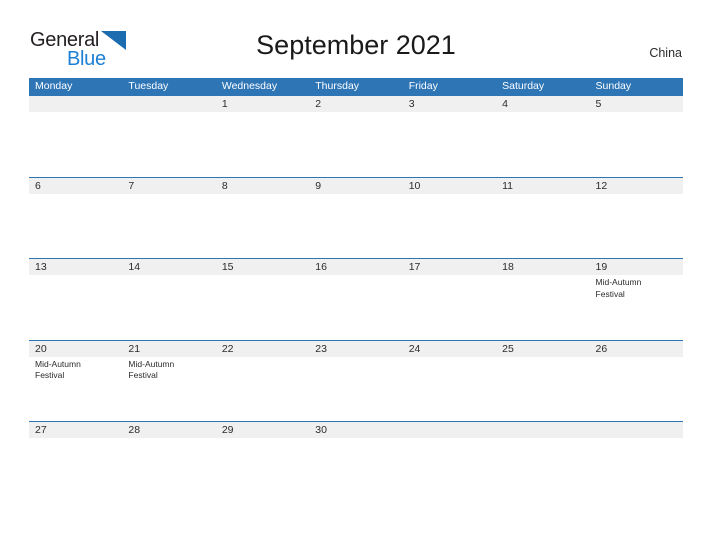  What do you see at coordinates (601, 185) in the screenshot?
I see `day-number: 12` at bounding box center [601, 185].